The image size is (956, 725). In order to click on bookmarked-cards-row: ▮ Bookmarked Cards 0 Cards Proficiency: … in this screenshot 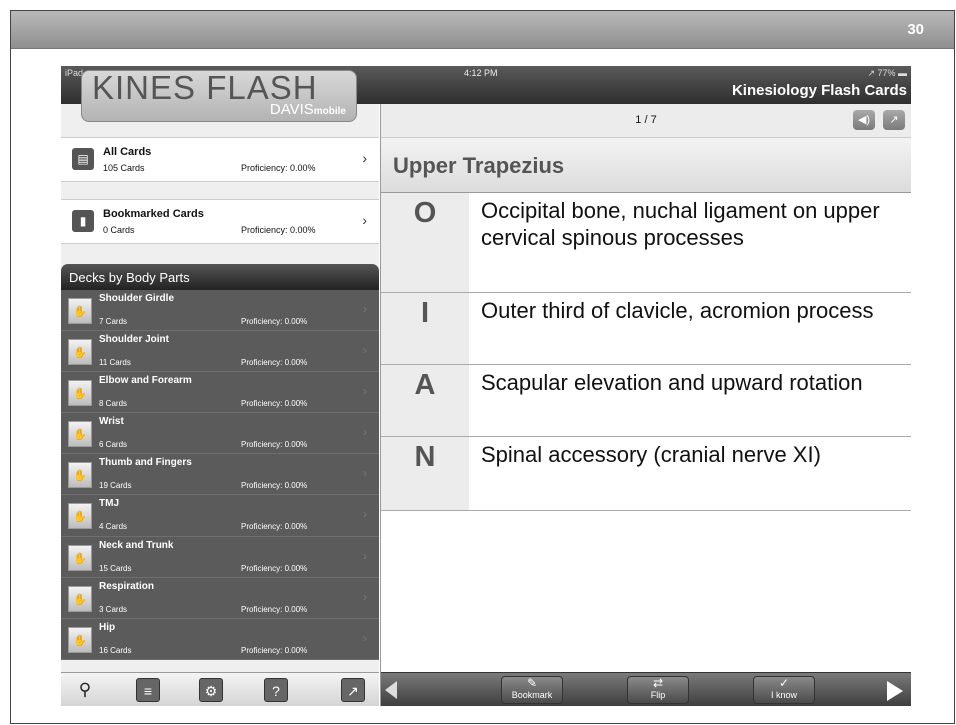, I will do `click(220, 222)`.